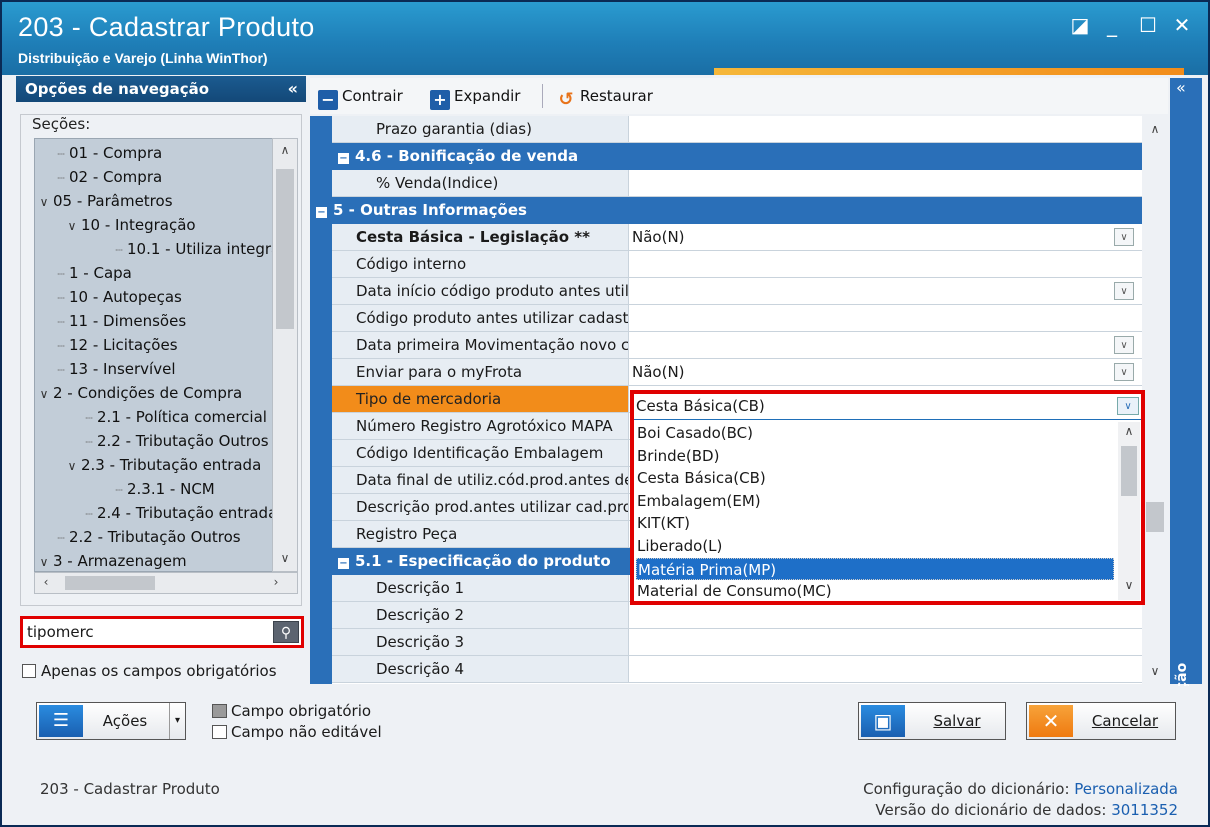 This screenshot has height=827, width=1210. What do you see at coordinates (107, 177) in the screenshot?
I see `tree-item: ┈ 02 - Compra` at bounding box center [107, 177].